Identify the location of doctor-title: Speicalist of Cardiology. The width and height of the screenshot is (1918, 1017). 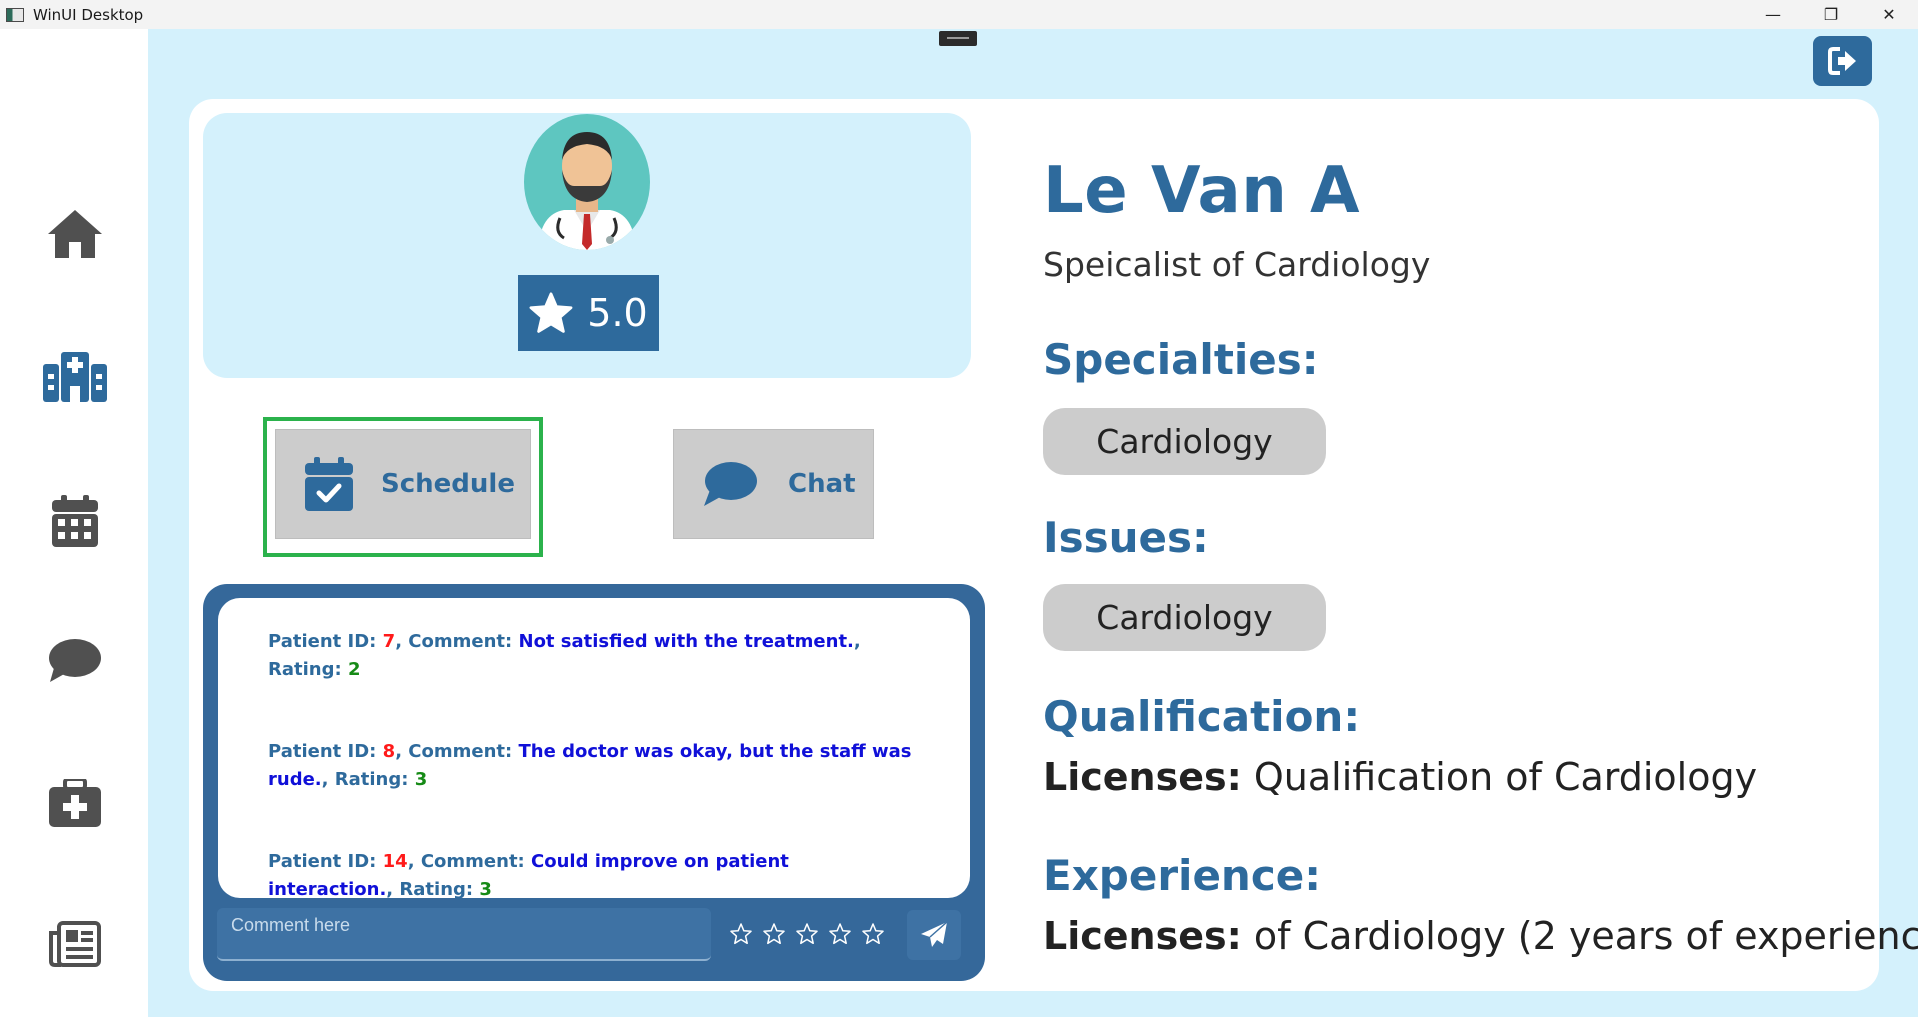
(1237, 264).